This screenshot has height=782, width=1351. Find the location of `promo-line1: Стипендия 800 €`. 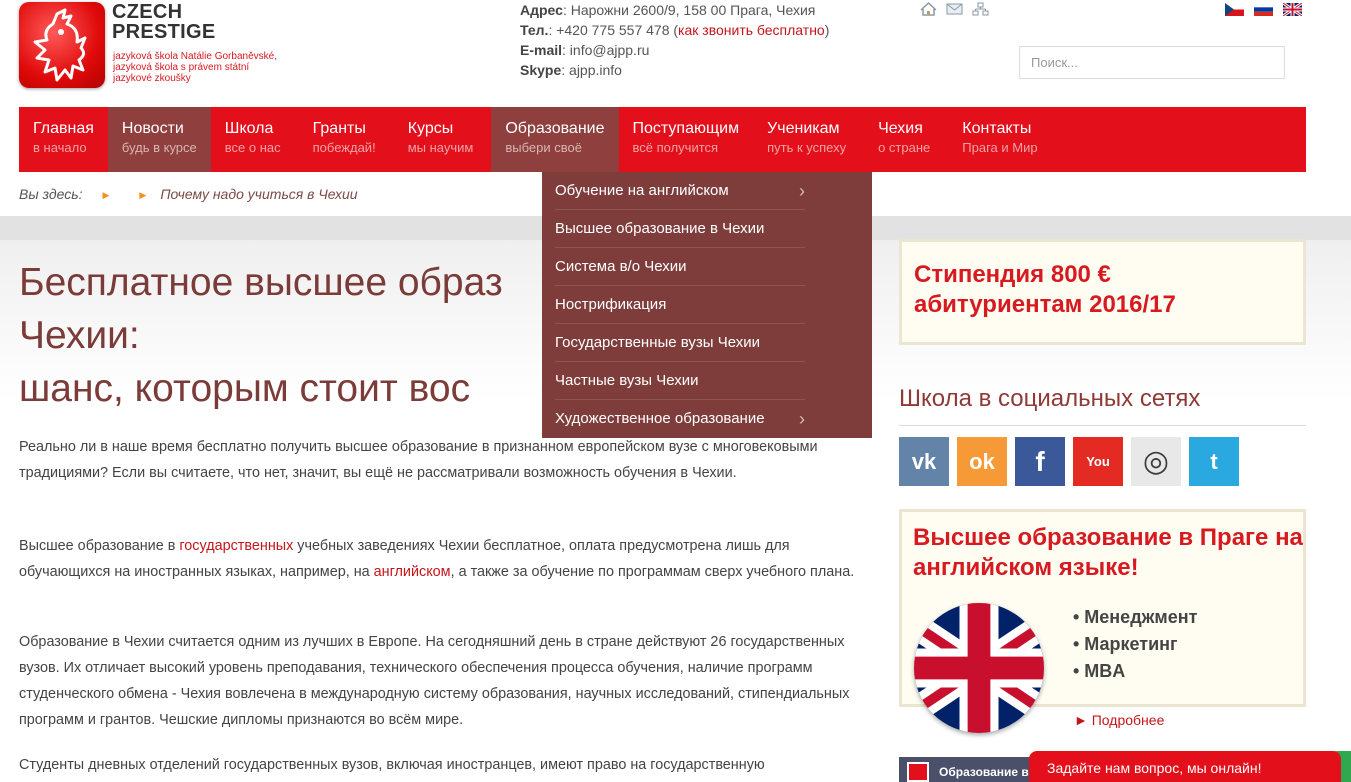

promo-line1: Стипендия 800 € is located at coordinates (1012, 274).